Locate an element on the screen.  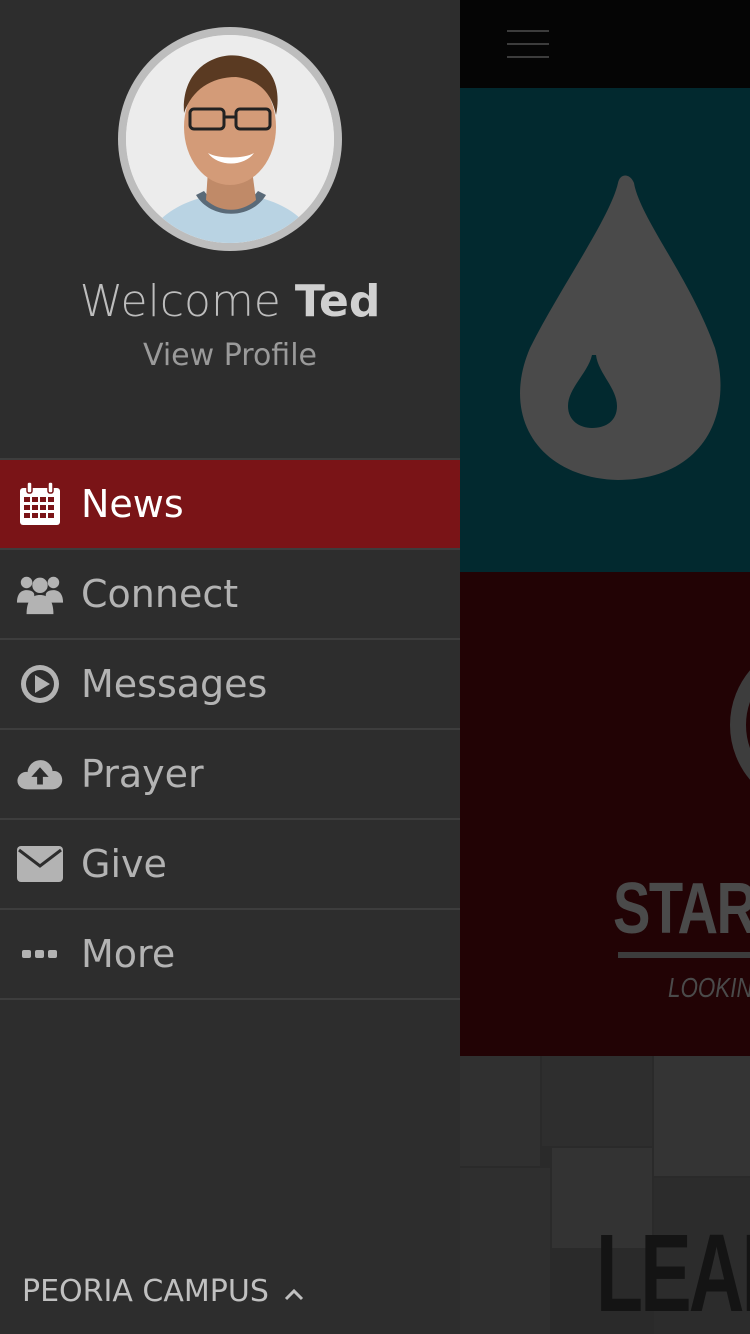
campus-selector: PEORIA CAMPUS is located at coordinates (163, 1292).